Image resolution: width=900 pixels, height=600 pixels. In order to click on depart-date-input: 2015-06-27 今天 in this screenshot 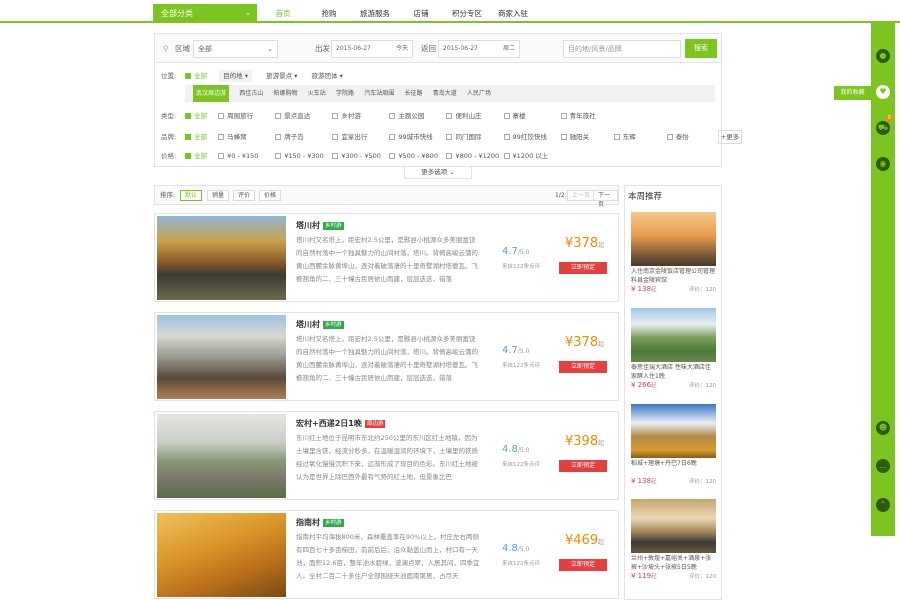, I will do `click(372, 49)`.